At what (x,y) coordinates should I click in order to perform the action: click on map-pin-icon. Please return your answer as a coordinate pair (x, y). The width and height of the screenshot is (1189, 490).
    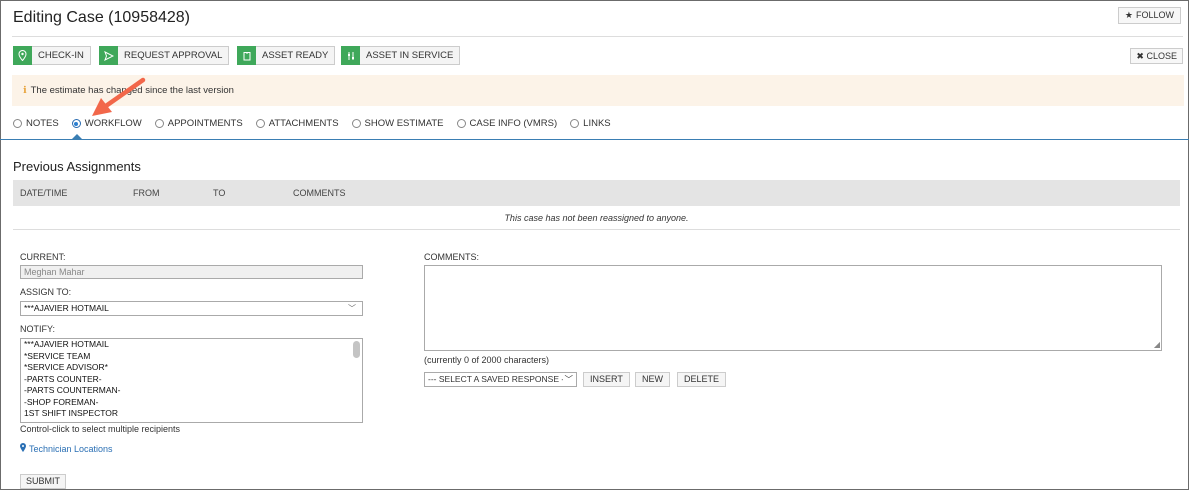
    Looking at the image, I should click on (22, 55).